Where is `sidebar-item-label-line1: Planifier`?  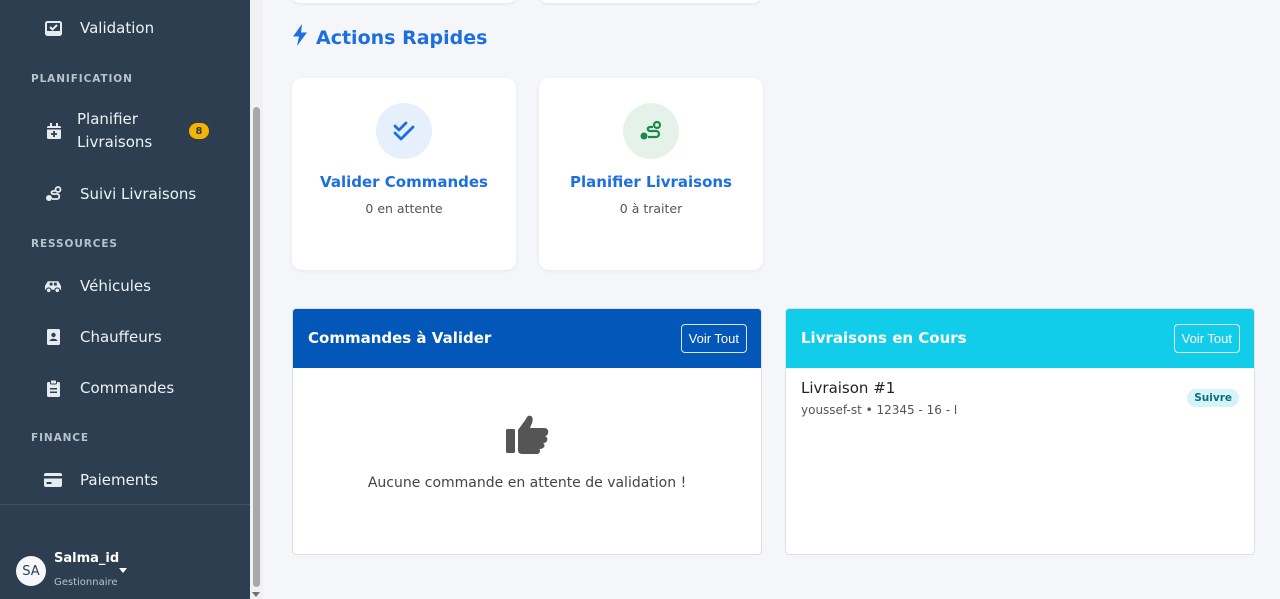 sidebar-item-label-line1: Planifier is located at coordinates (107, 119).